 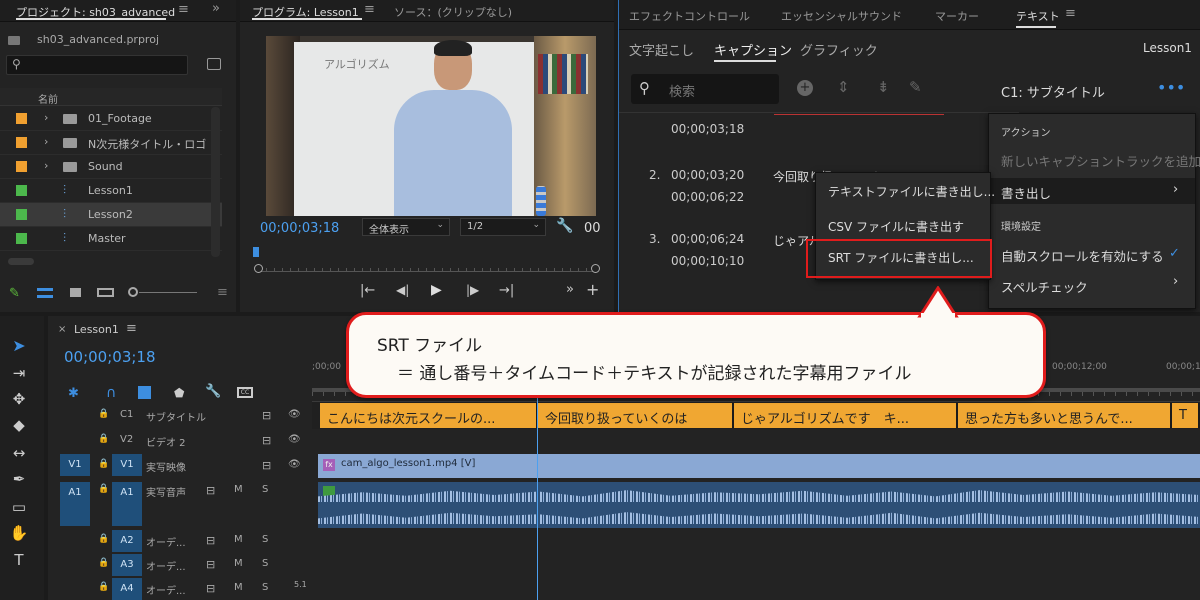 What do you see at coordinates (915, 87) in the screenshot?
I see `edit-pencil-icon: ✎` at bounding box center [915, 87].